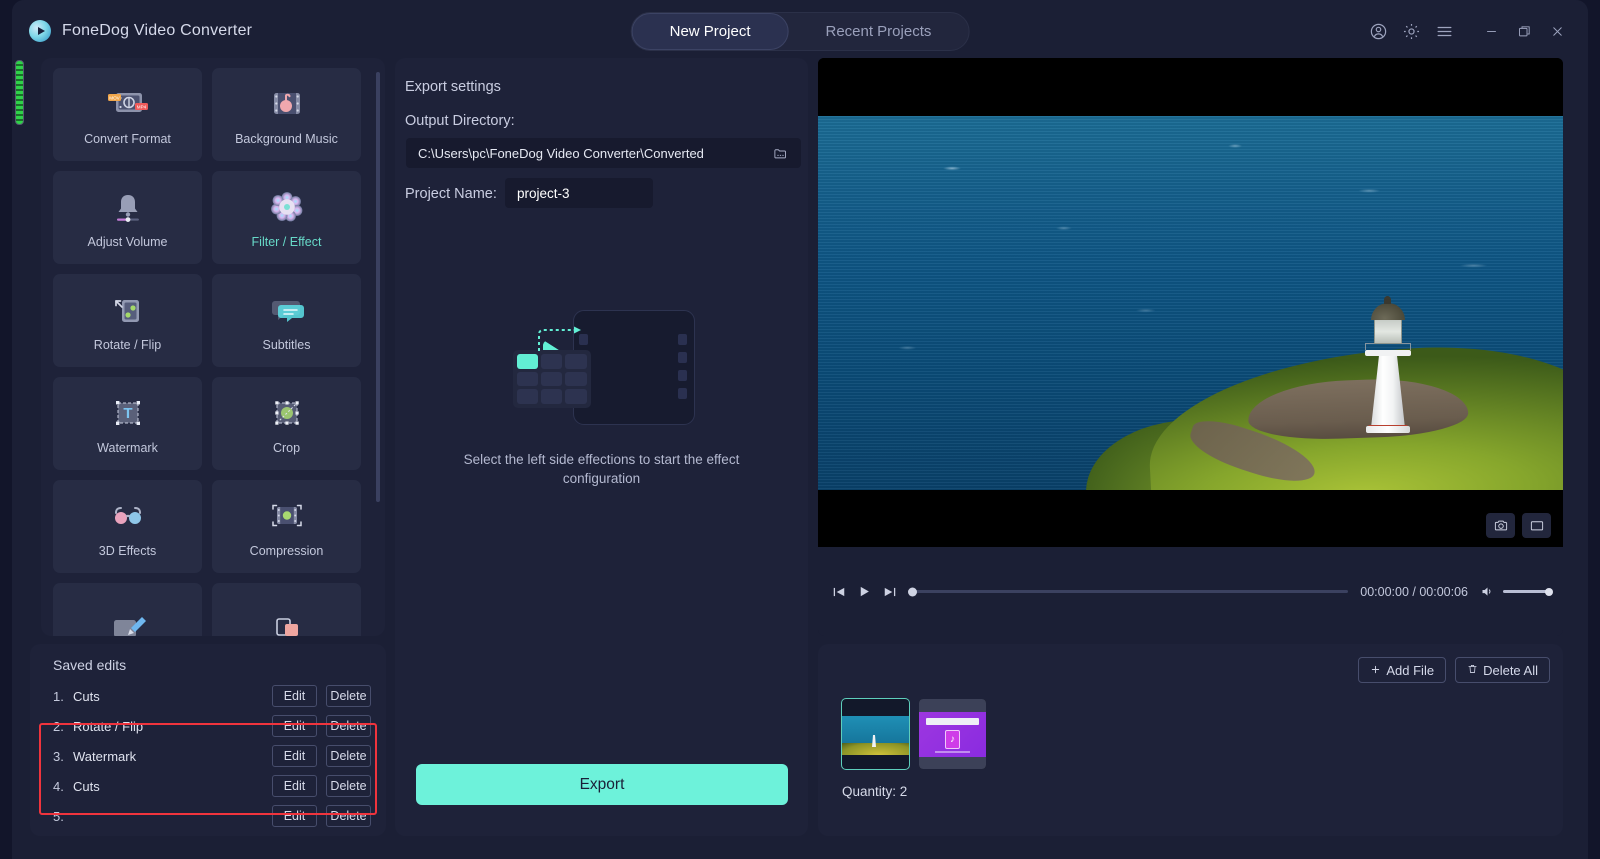 This screenshot has height=859, width=1600. I want to click on saved-edit-row: 2. Rotate / Flip Edit Delete, so click(208, 726).